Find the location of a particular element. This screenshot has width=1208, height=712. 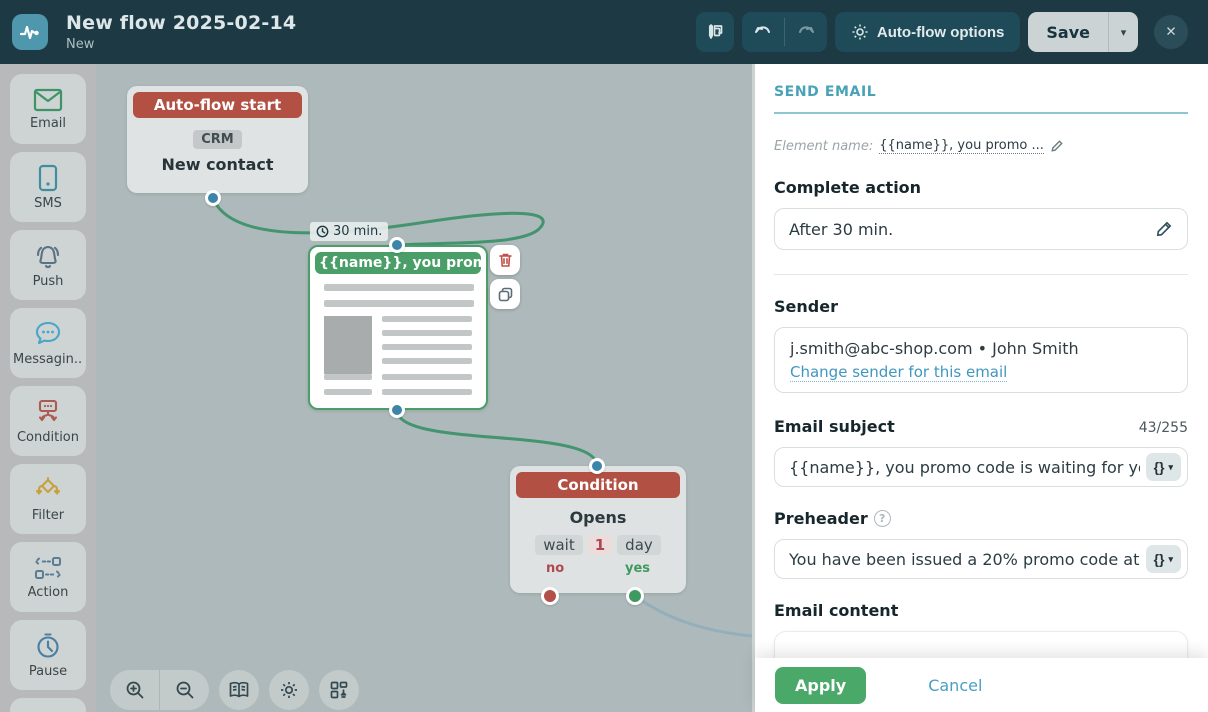

palette-label: Pause is located at coordinates (48, 671).